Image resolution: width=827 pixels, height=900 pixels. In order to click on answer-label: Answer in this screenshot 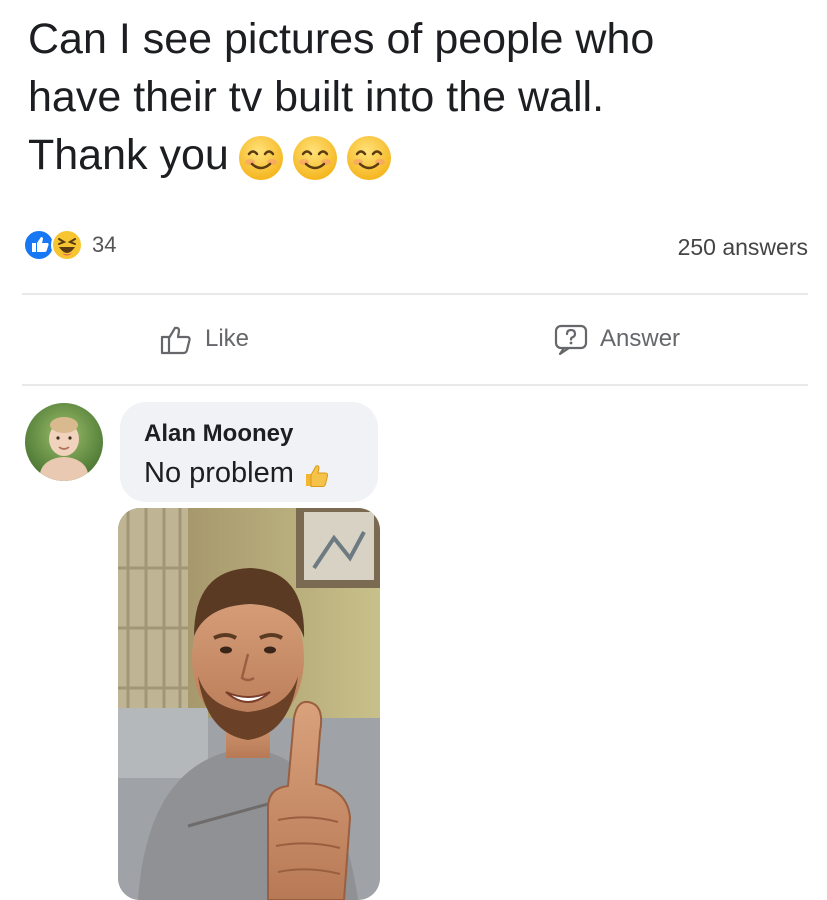, I will do `click(640, 338)`.